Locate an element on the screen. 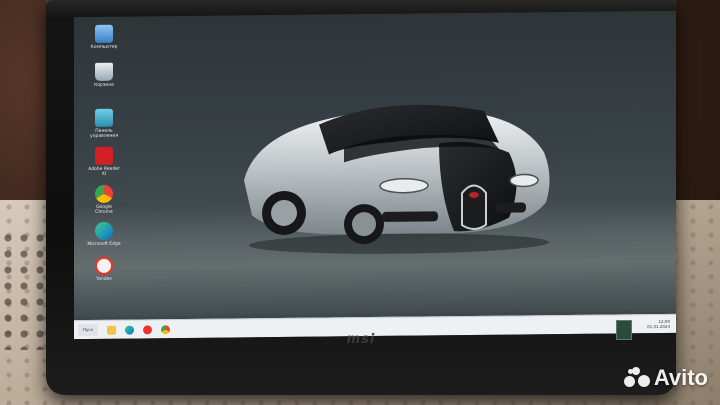 The image size is (720, 405). computer-icon is located at coordinates (104, 33).